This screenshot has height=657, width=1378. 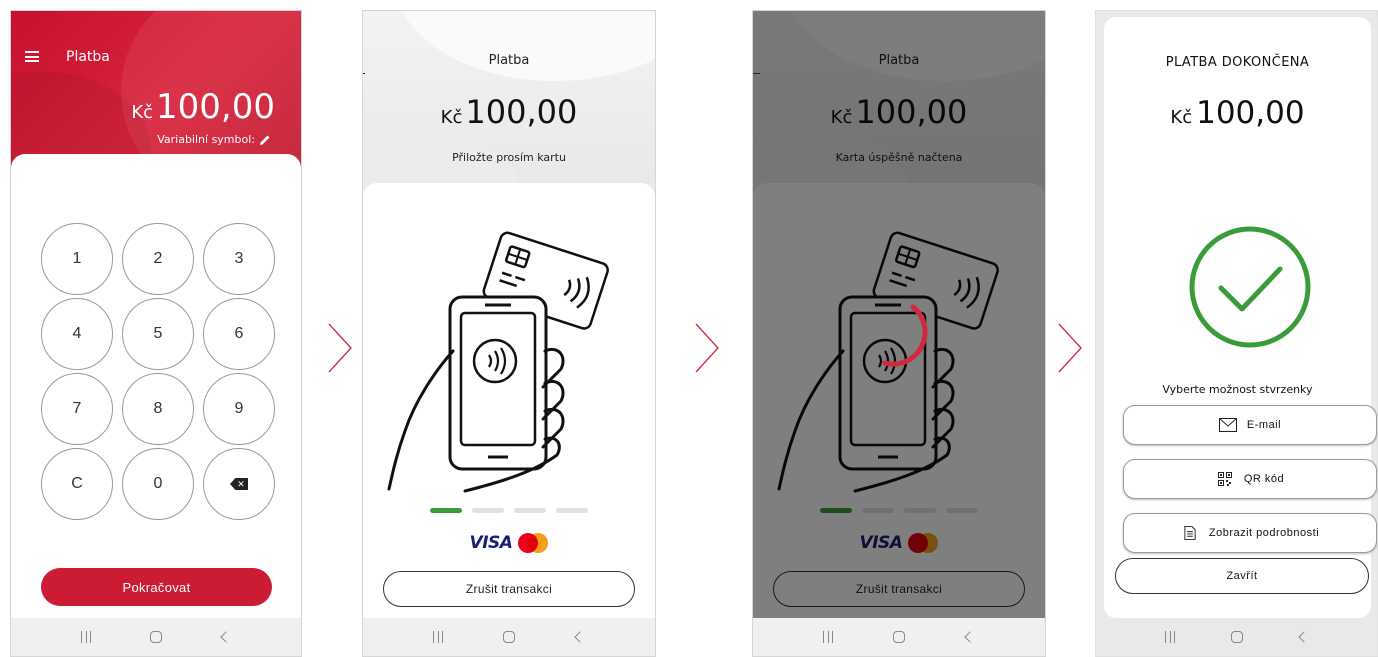 What do you see at coordinates (1250, 287) in the screenshot?
I see `check-icon` at bounding box center [1250, 287].